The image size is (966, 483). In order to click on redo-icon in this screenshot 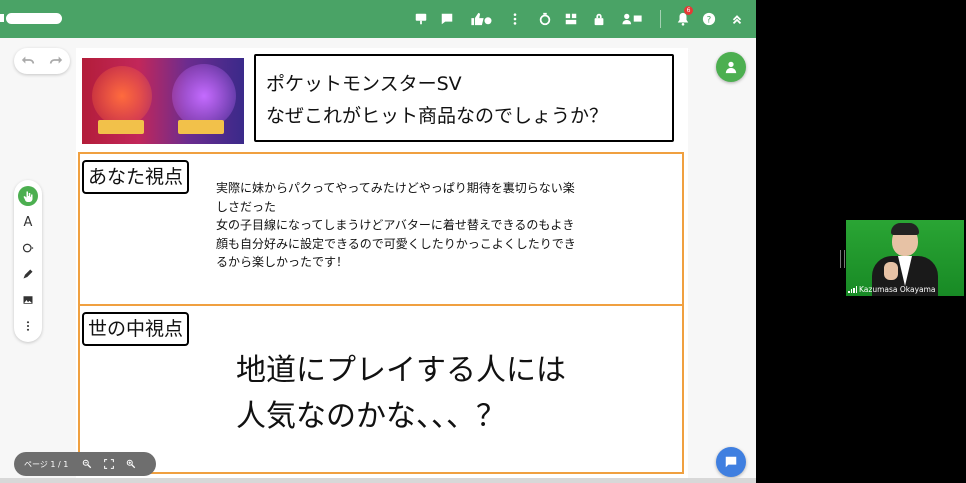, I will do `click(56, 61)`.